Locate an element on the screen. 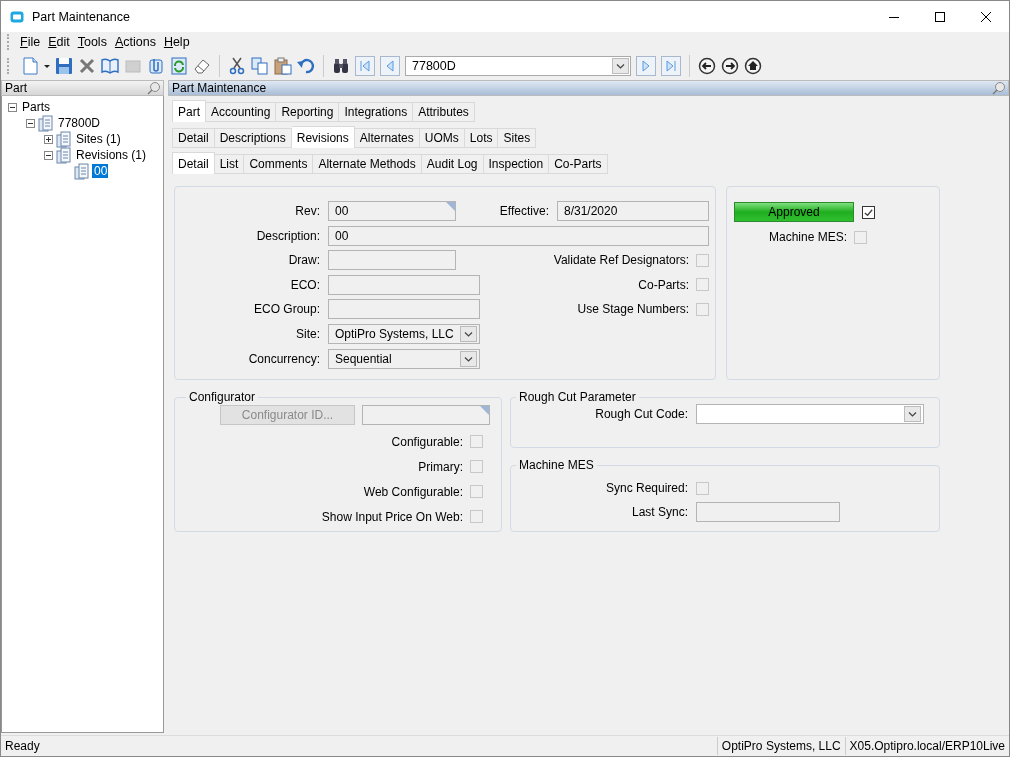  home-icon is located at coordinates (753, 66).